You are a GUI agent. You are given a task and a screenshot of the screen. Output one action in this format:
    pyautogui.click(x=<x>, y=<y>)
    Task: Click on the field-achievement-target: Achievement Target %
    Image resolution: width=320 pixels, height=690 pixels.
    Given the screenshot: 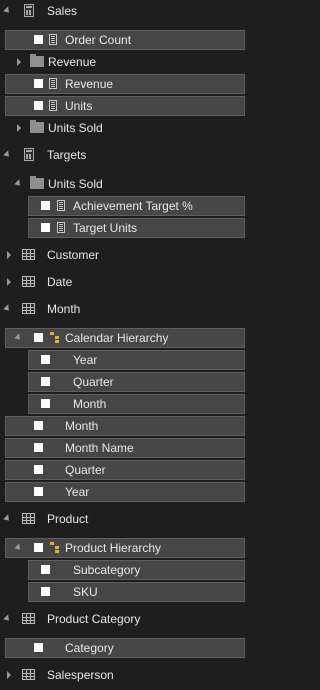 What is the action you would take?
    pyautogui.click(x=125, y=206)
    